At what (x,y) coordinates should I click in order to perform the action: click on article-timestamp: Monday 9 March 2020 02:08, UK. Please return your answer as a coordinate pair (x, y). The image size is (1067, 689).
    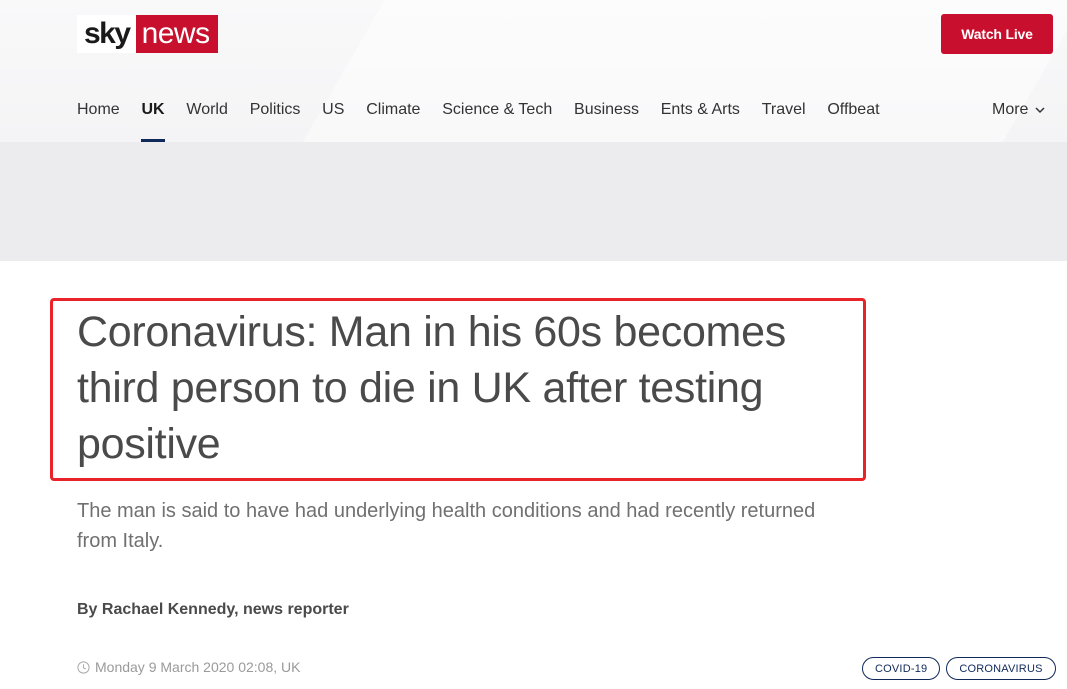
    Looking at the image, I should click on (198, 667).